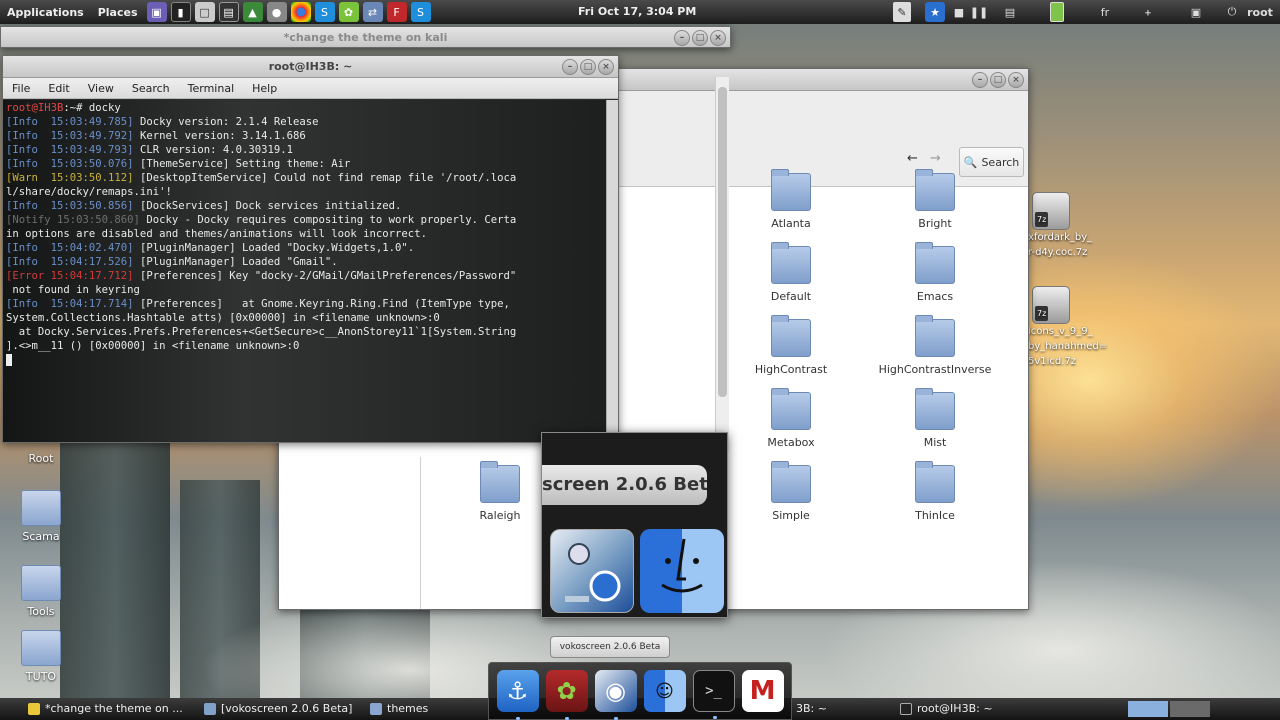  Describe the element at coordinates (1070, 226) in the screenshot. I see `desktop-archive: 7z xfordark_by_ r-d4y.coc.7z` at that location.